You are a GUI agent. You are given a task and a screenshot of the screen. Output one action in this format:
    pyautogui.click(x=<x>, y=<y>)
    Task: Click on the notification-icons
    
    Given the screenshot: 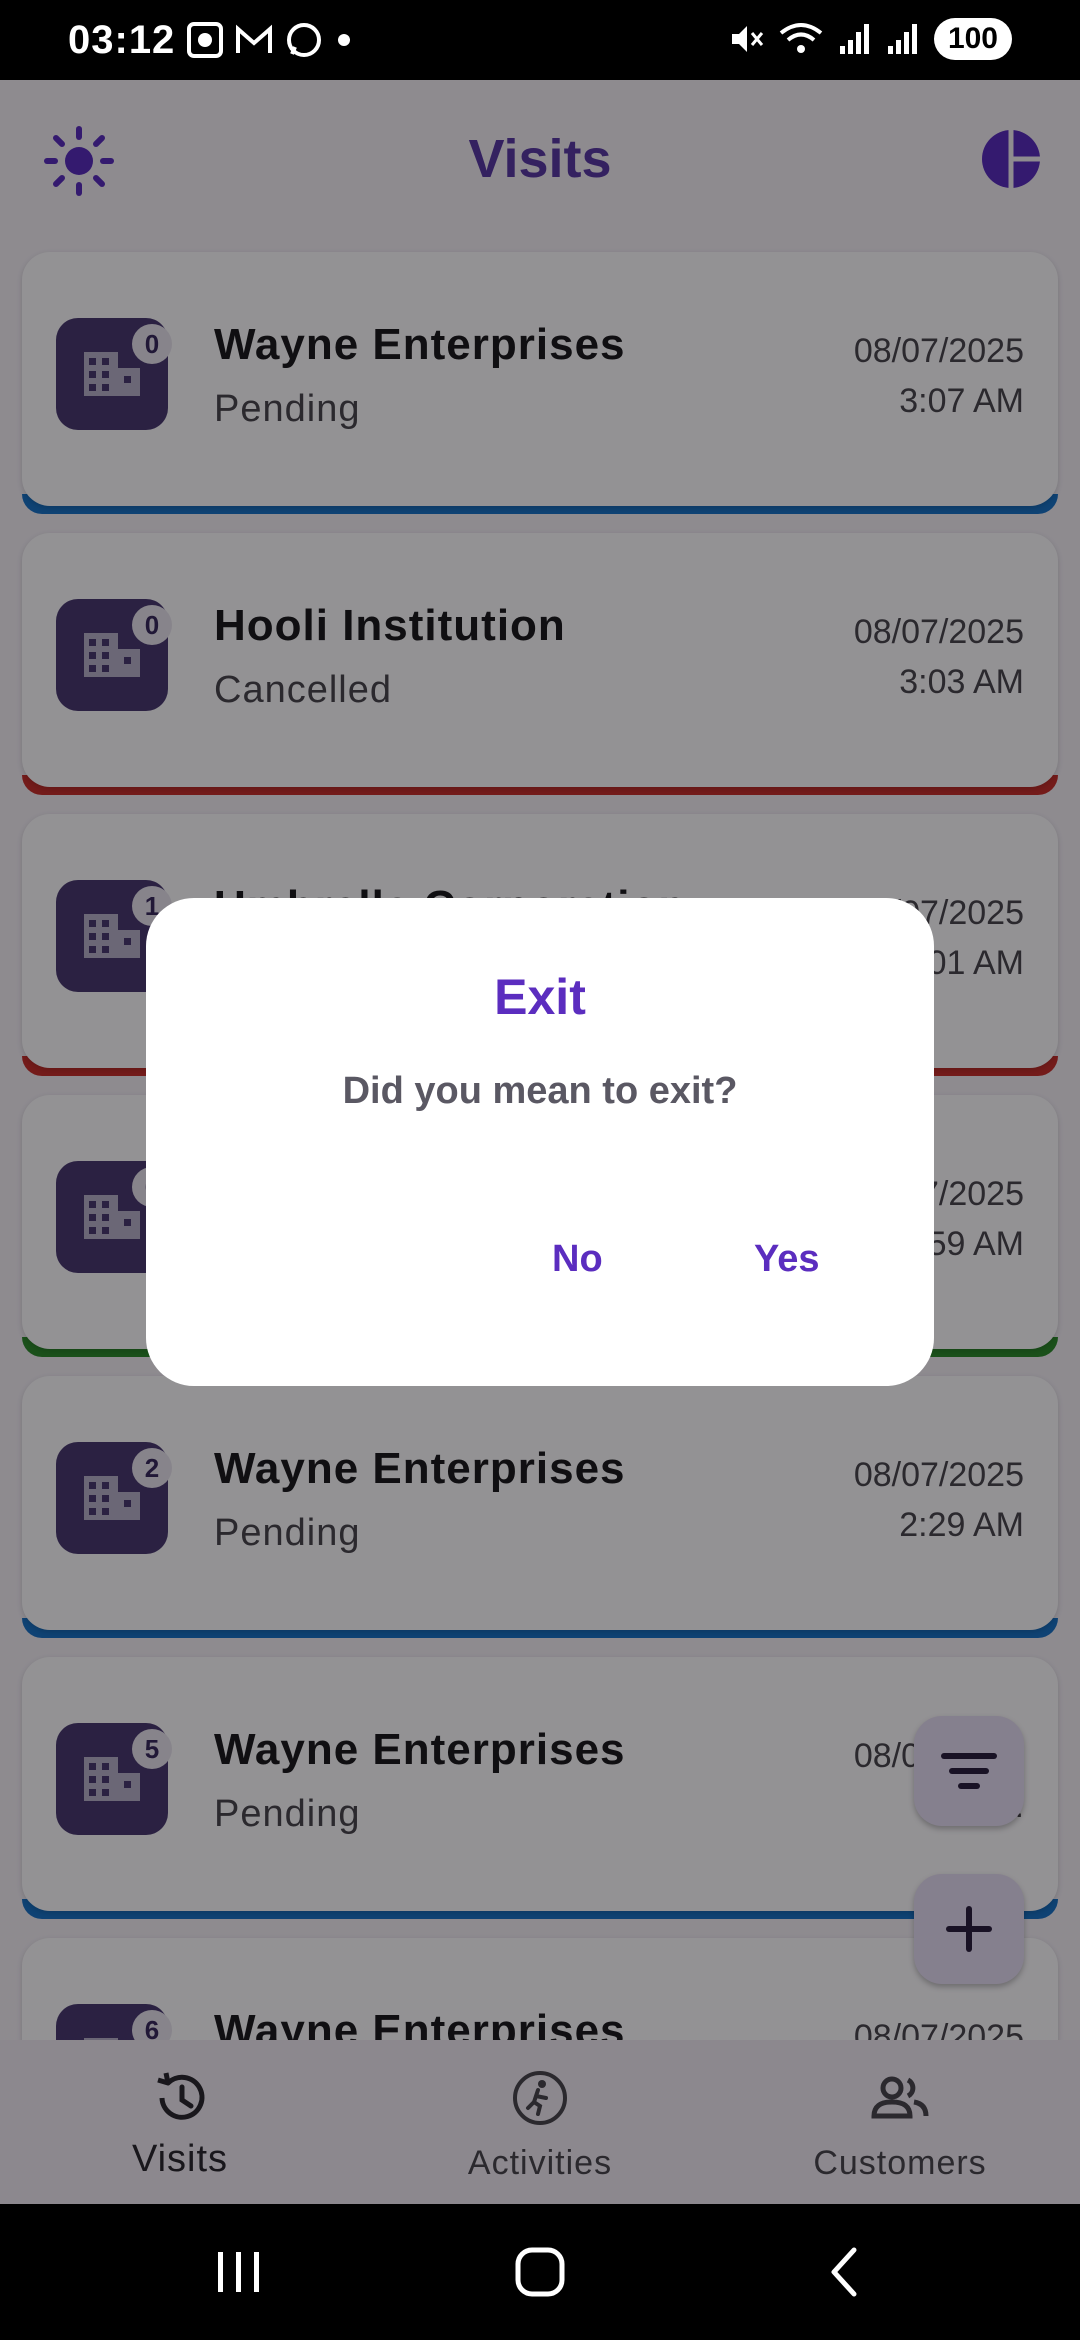 What is the action you would take?
    pyautogui.click(x=270, y=40)
    